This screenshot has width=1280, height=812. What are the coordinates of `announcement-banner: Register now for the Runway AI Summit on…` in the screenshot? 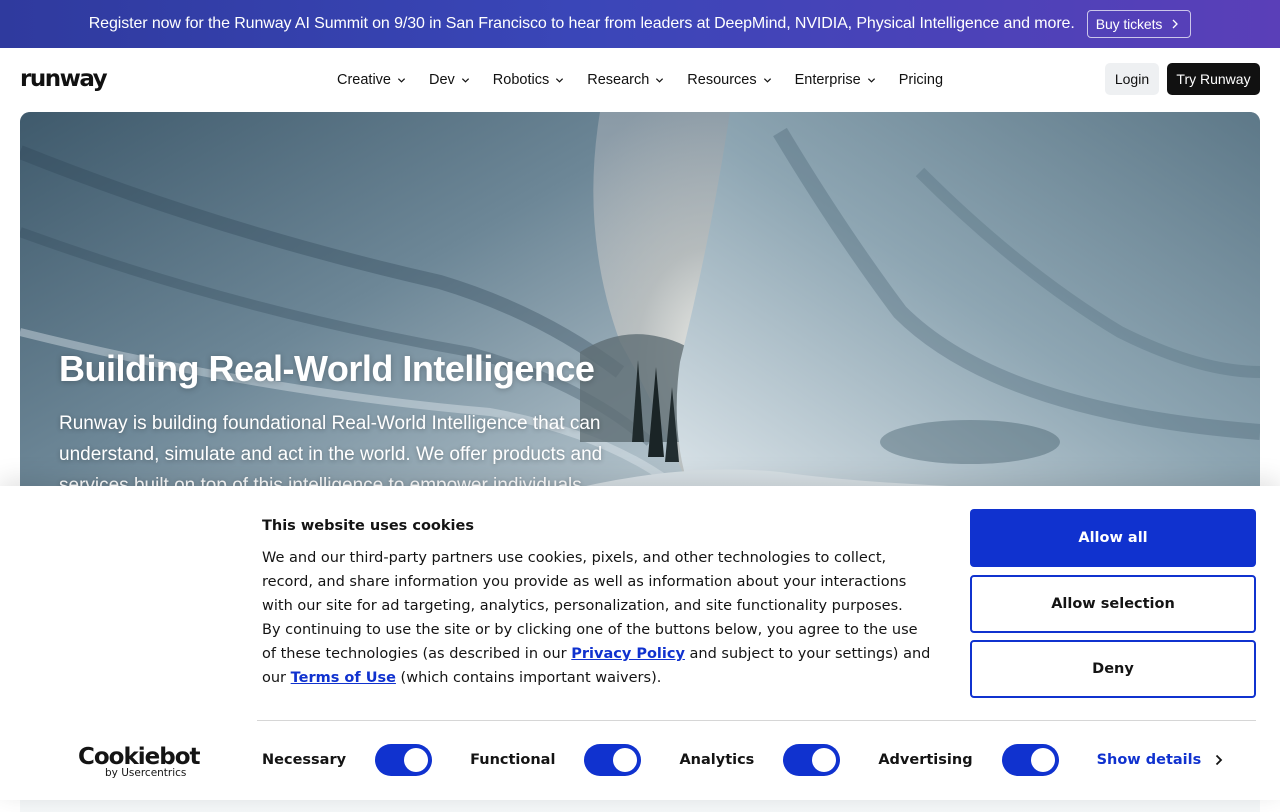 It's located at (640, 24).